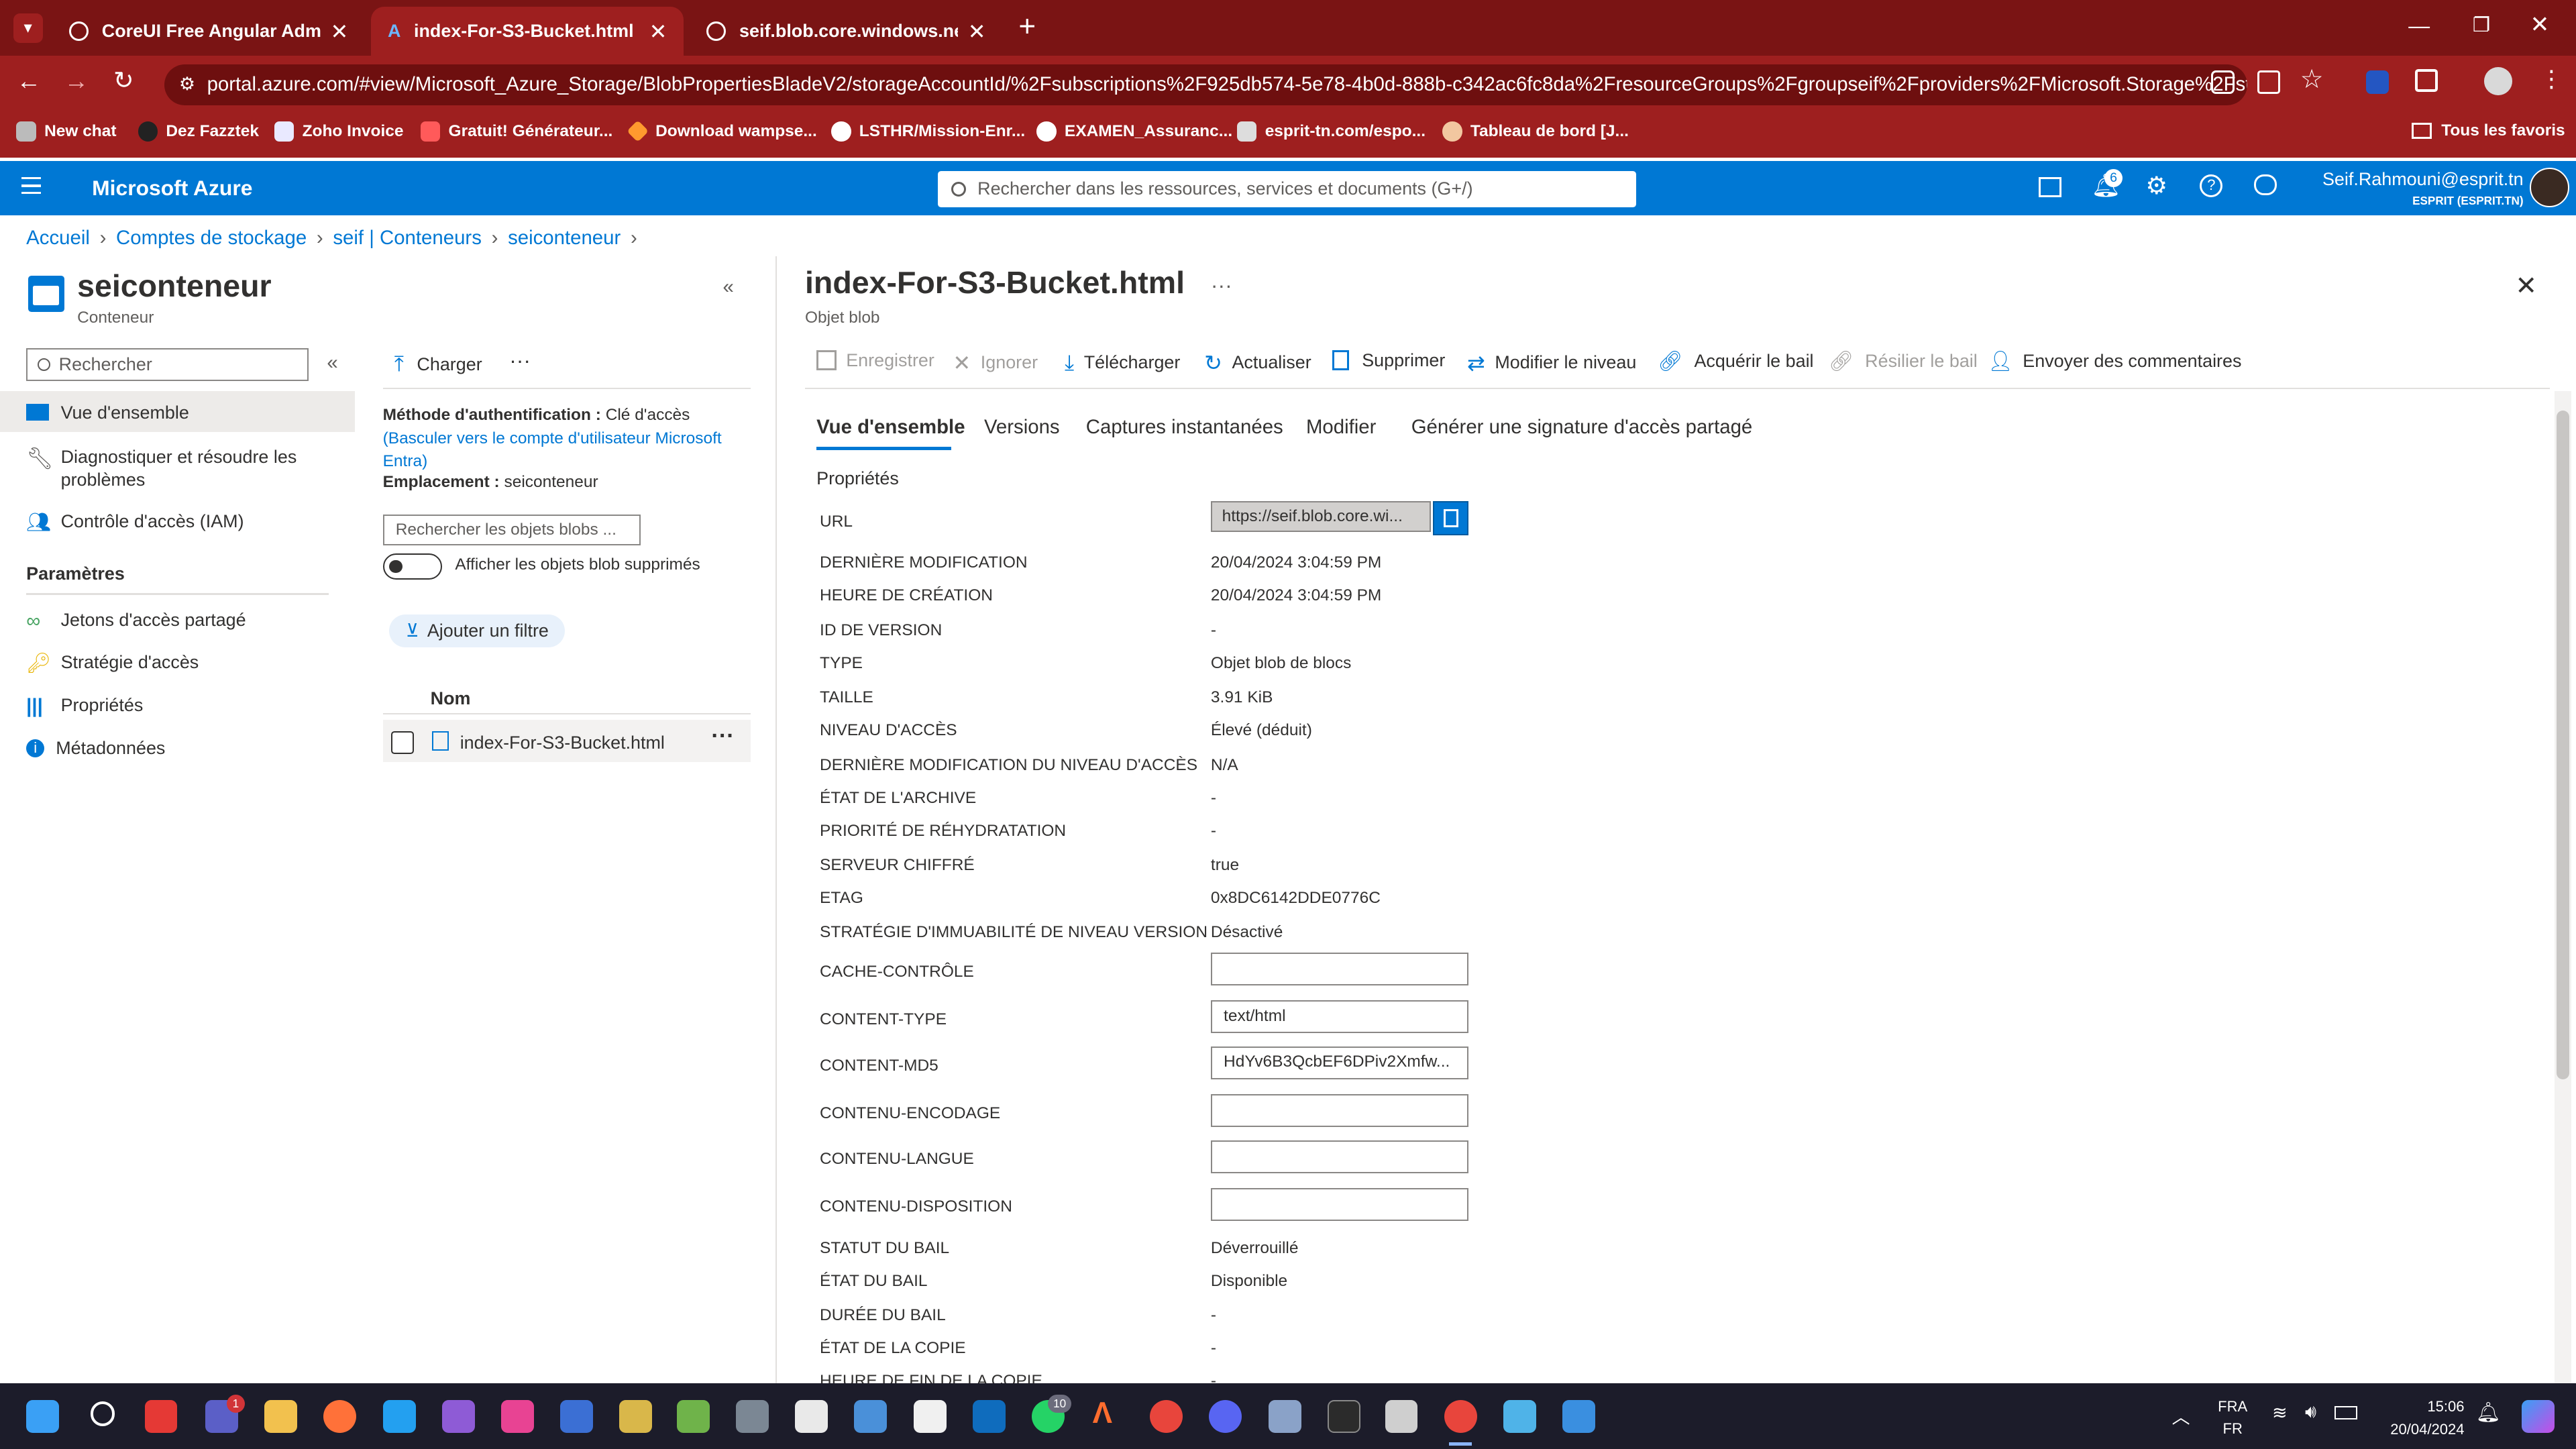 The image size is (2576, 1449). I want to click on calculator-icon, so click(752, 1416).